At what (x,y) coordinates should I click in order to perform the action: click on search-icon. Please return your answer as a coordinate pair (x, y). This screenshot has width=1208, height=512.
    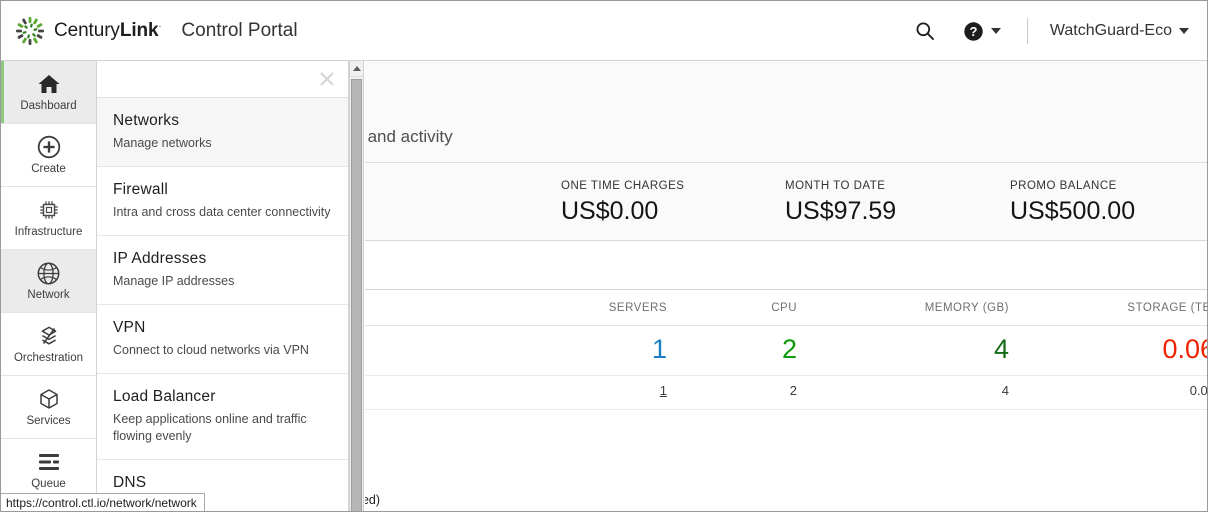
    Looking at the image, I should click on (925, 31).